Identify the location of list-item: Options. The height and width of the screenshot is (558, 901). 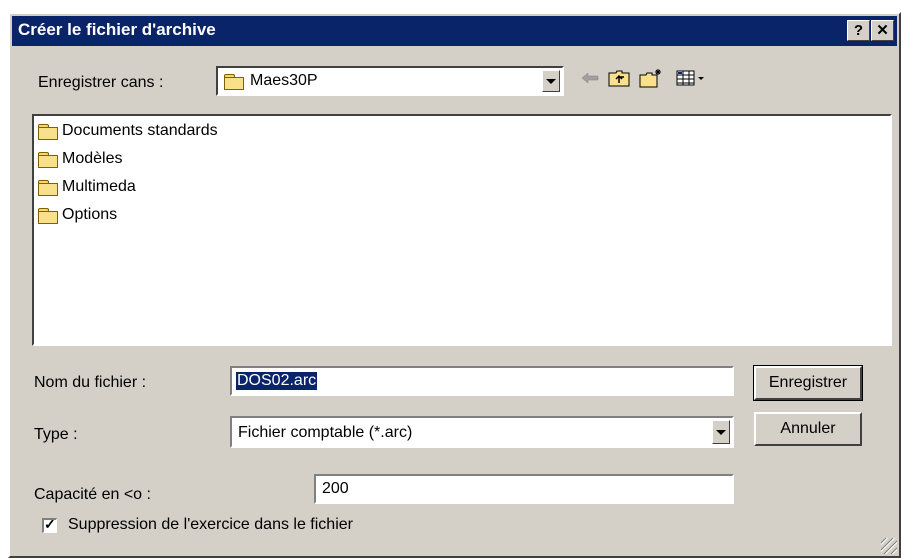
(77, 215).